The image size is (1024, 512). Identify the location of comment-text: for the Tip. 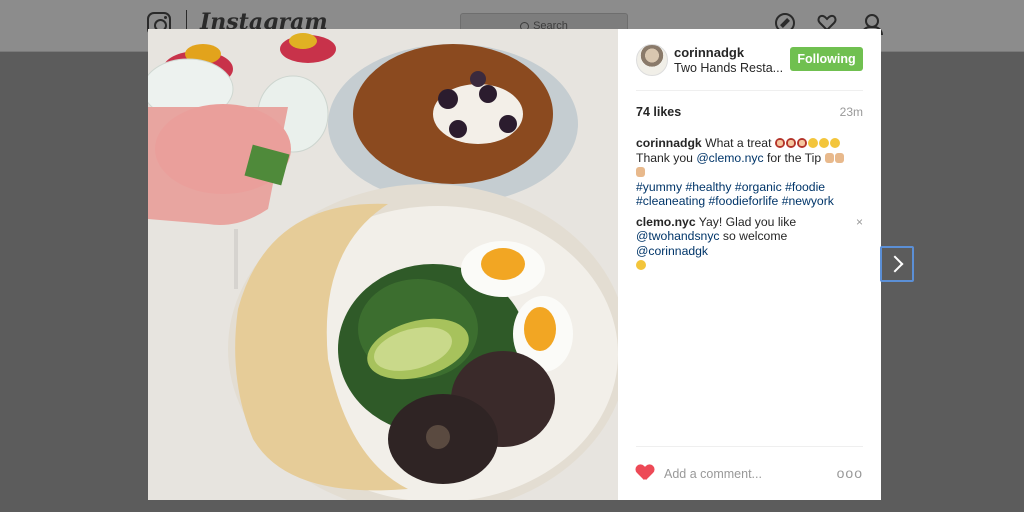
(794, 157).